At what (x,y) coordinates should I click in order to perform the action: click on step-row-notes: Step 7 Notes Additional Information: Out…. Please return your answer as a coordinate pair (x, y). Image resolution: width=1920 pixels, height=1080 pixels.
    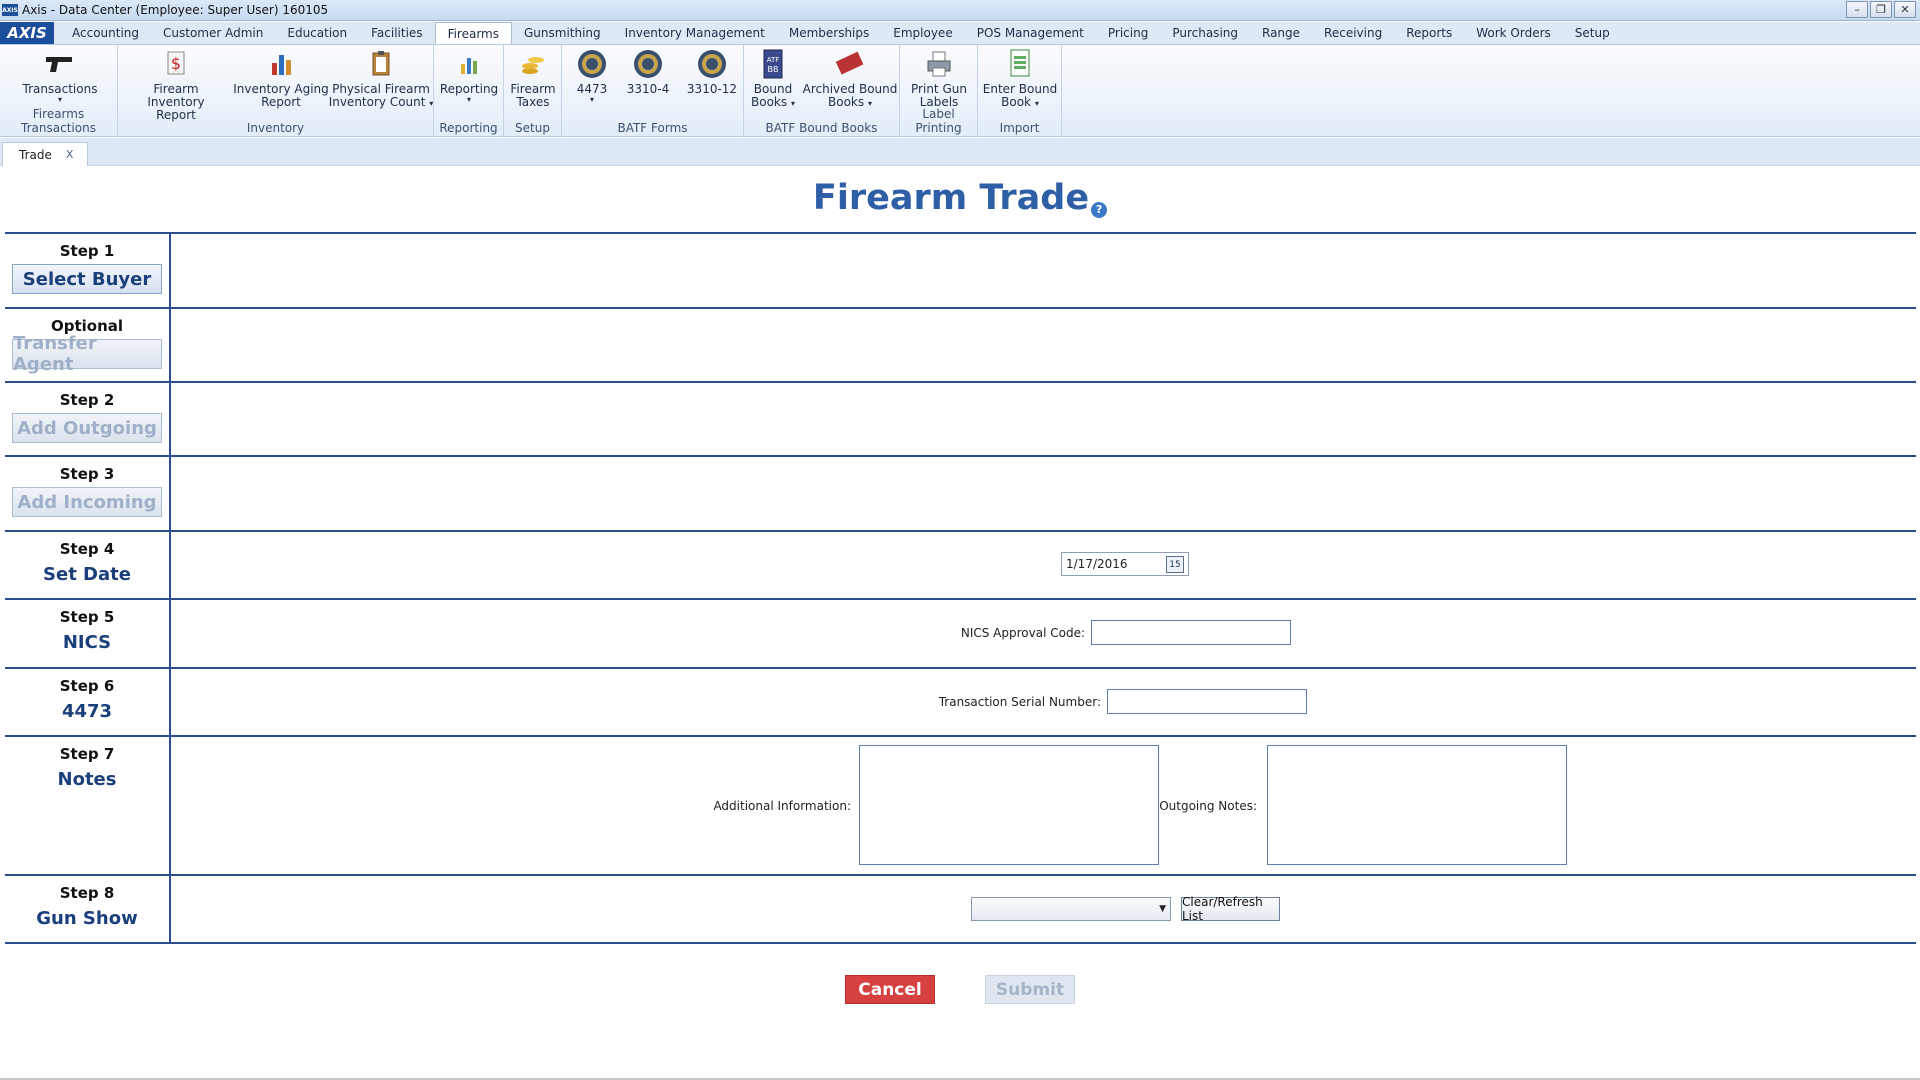
    Looking at the image, I should click on (960, 804).